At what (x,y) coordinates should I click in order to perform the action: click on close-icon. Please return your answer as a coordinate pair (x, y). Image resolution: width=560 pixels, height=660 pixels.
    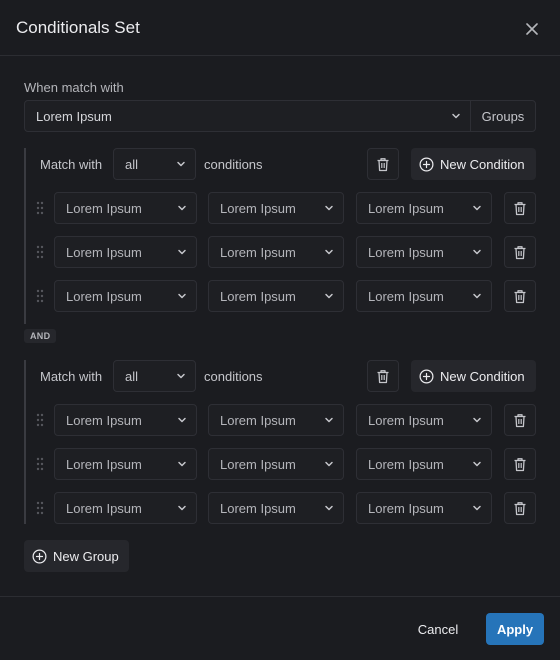
    Looking at the image, I should click on (532, 29).